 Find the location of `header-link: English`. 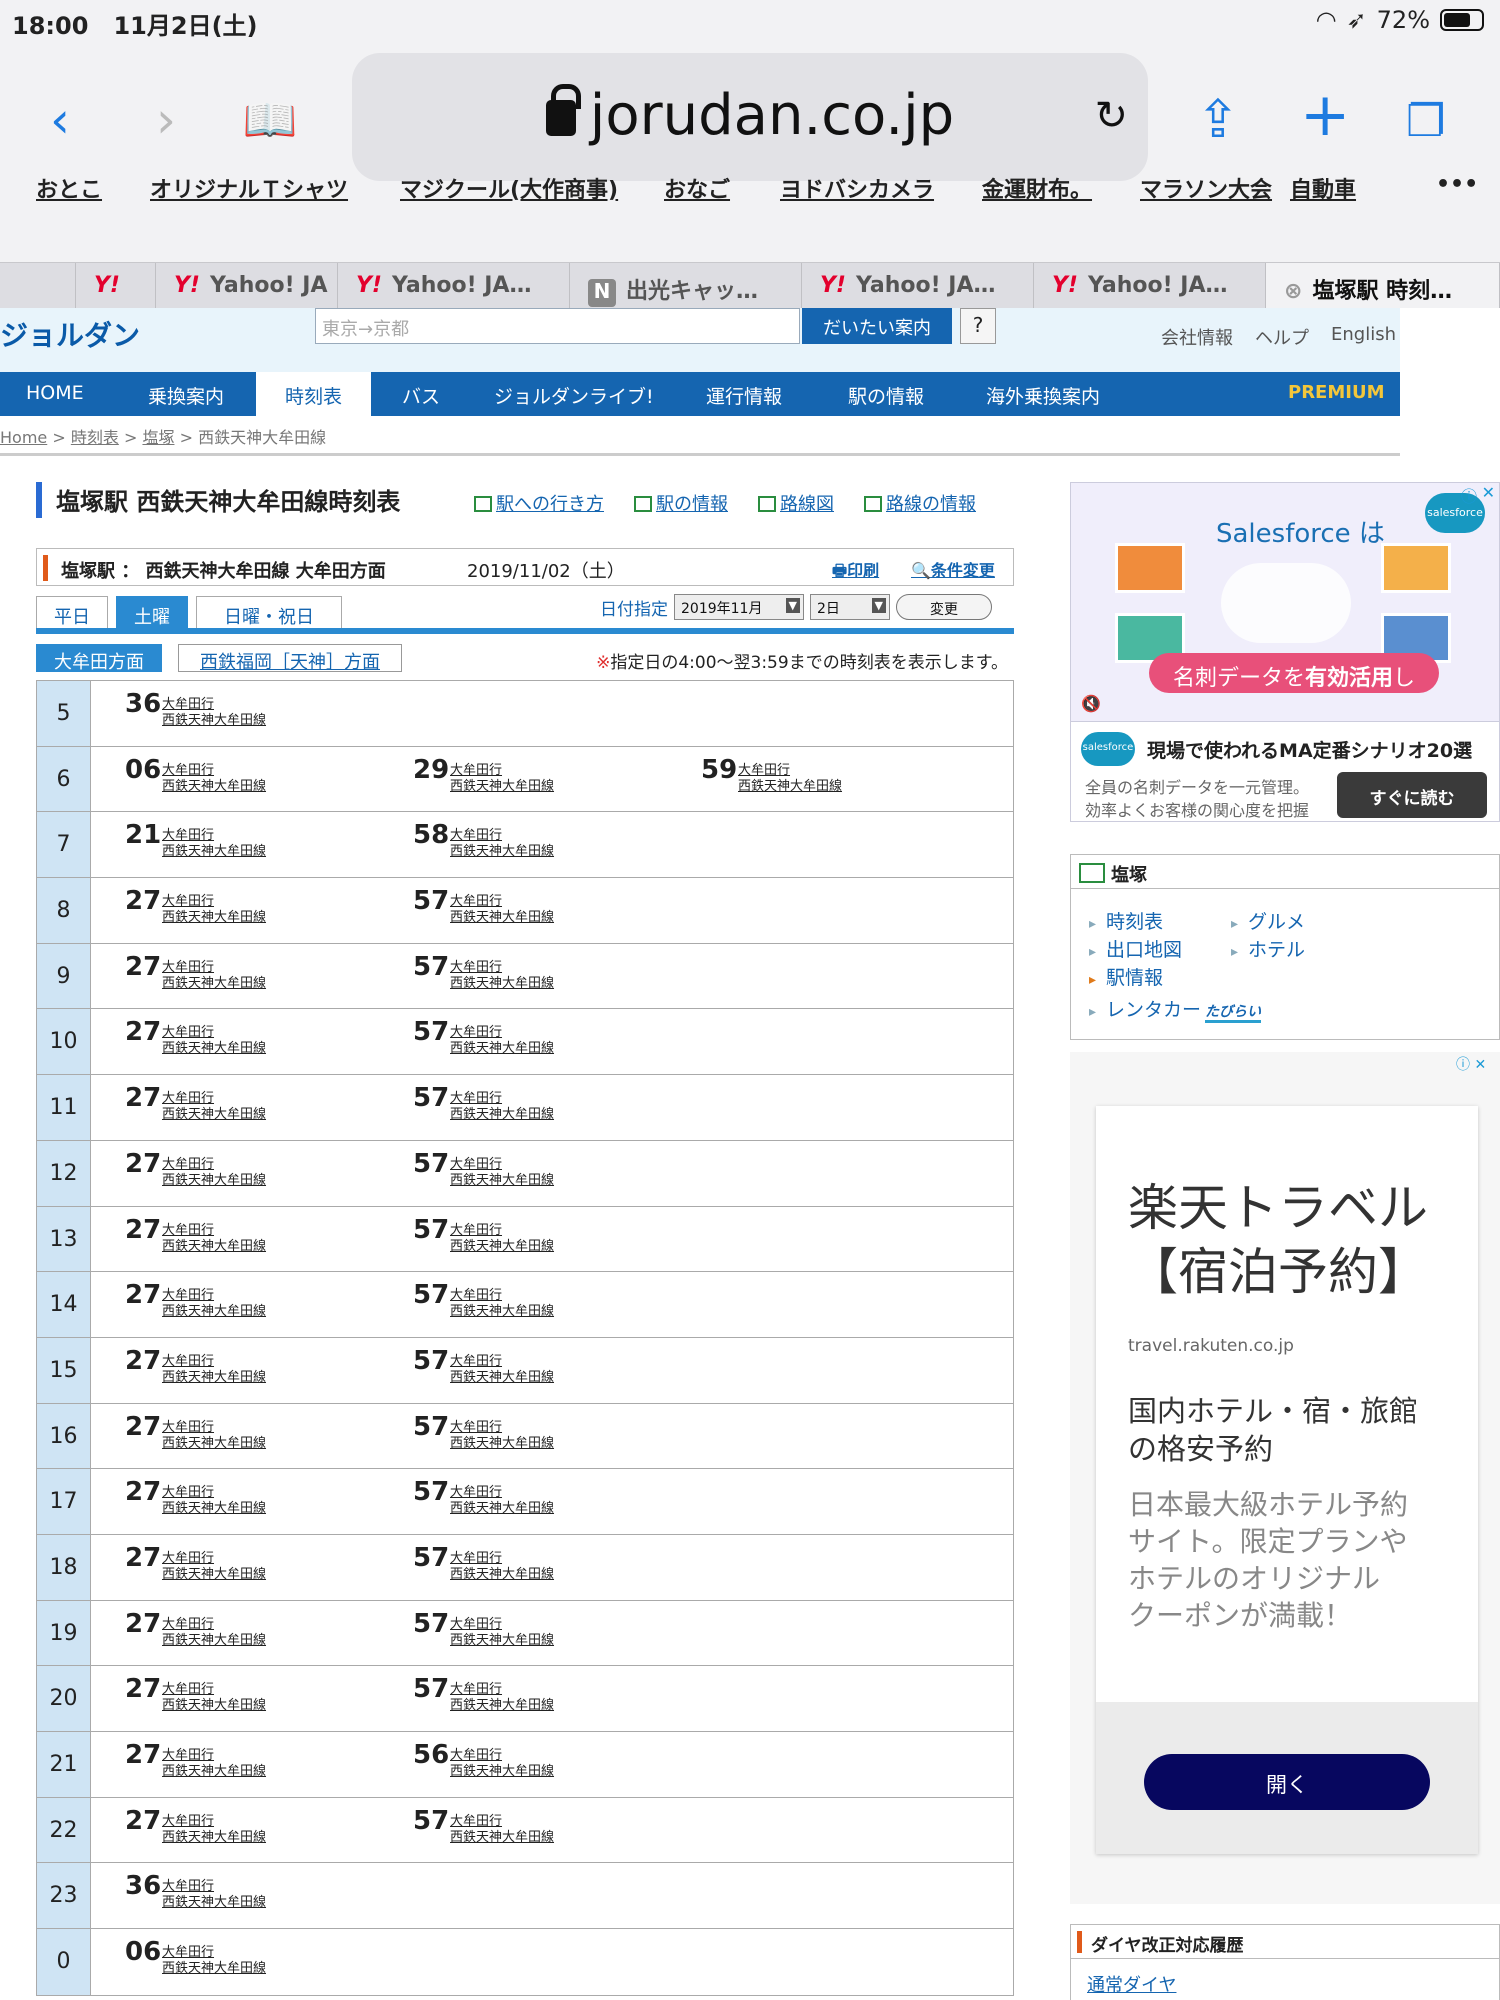

header-link: English is located at coordinates (1363, 337).